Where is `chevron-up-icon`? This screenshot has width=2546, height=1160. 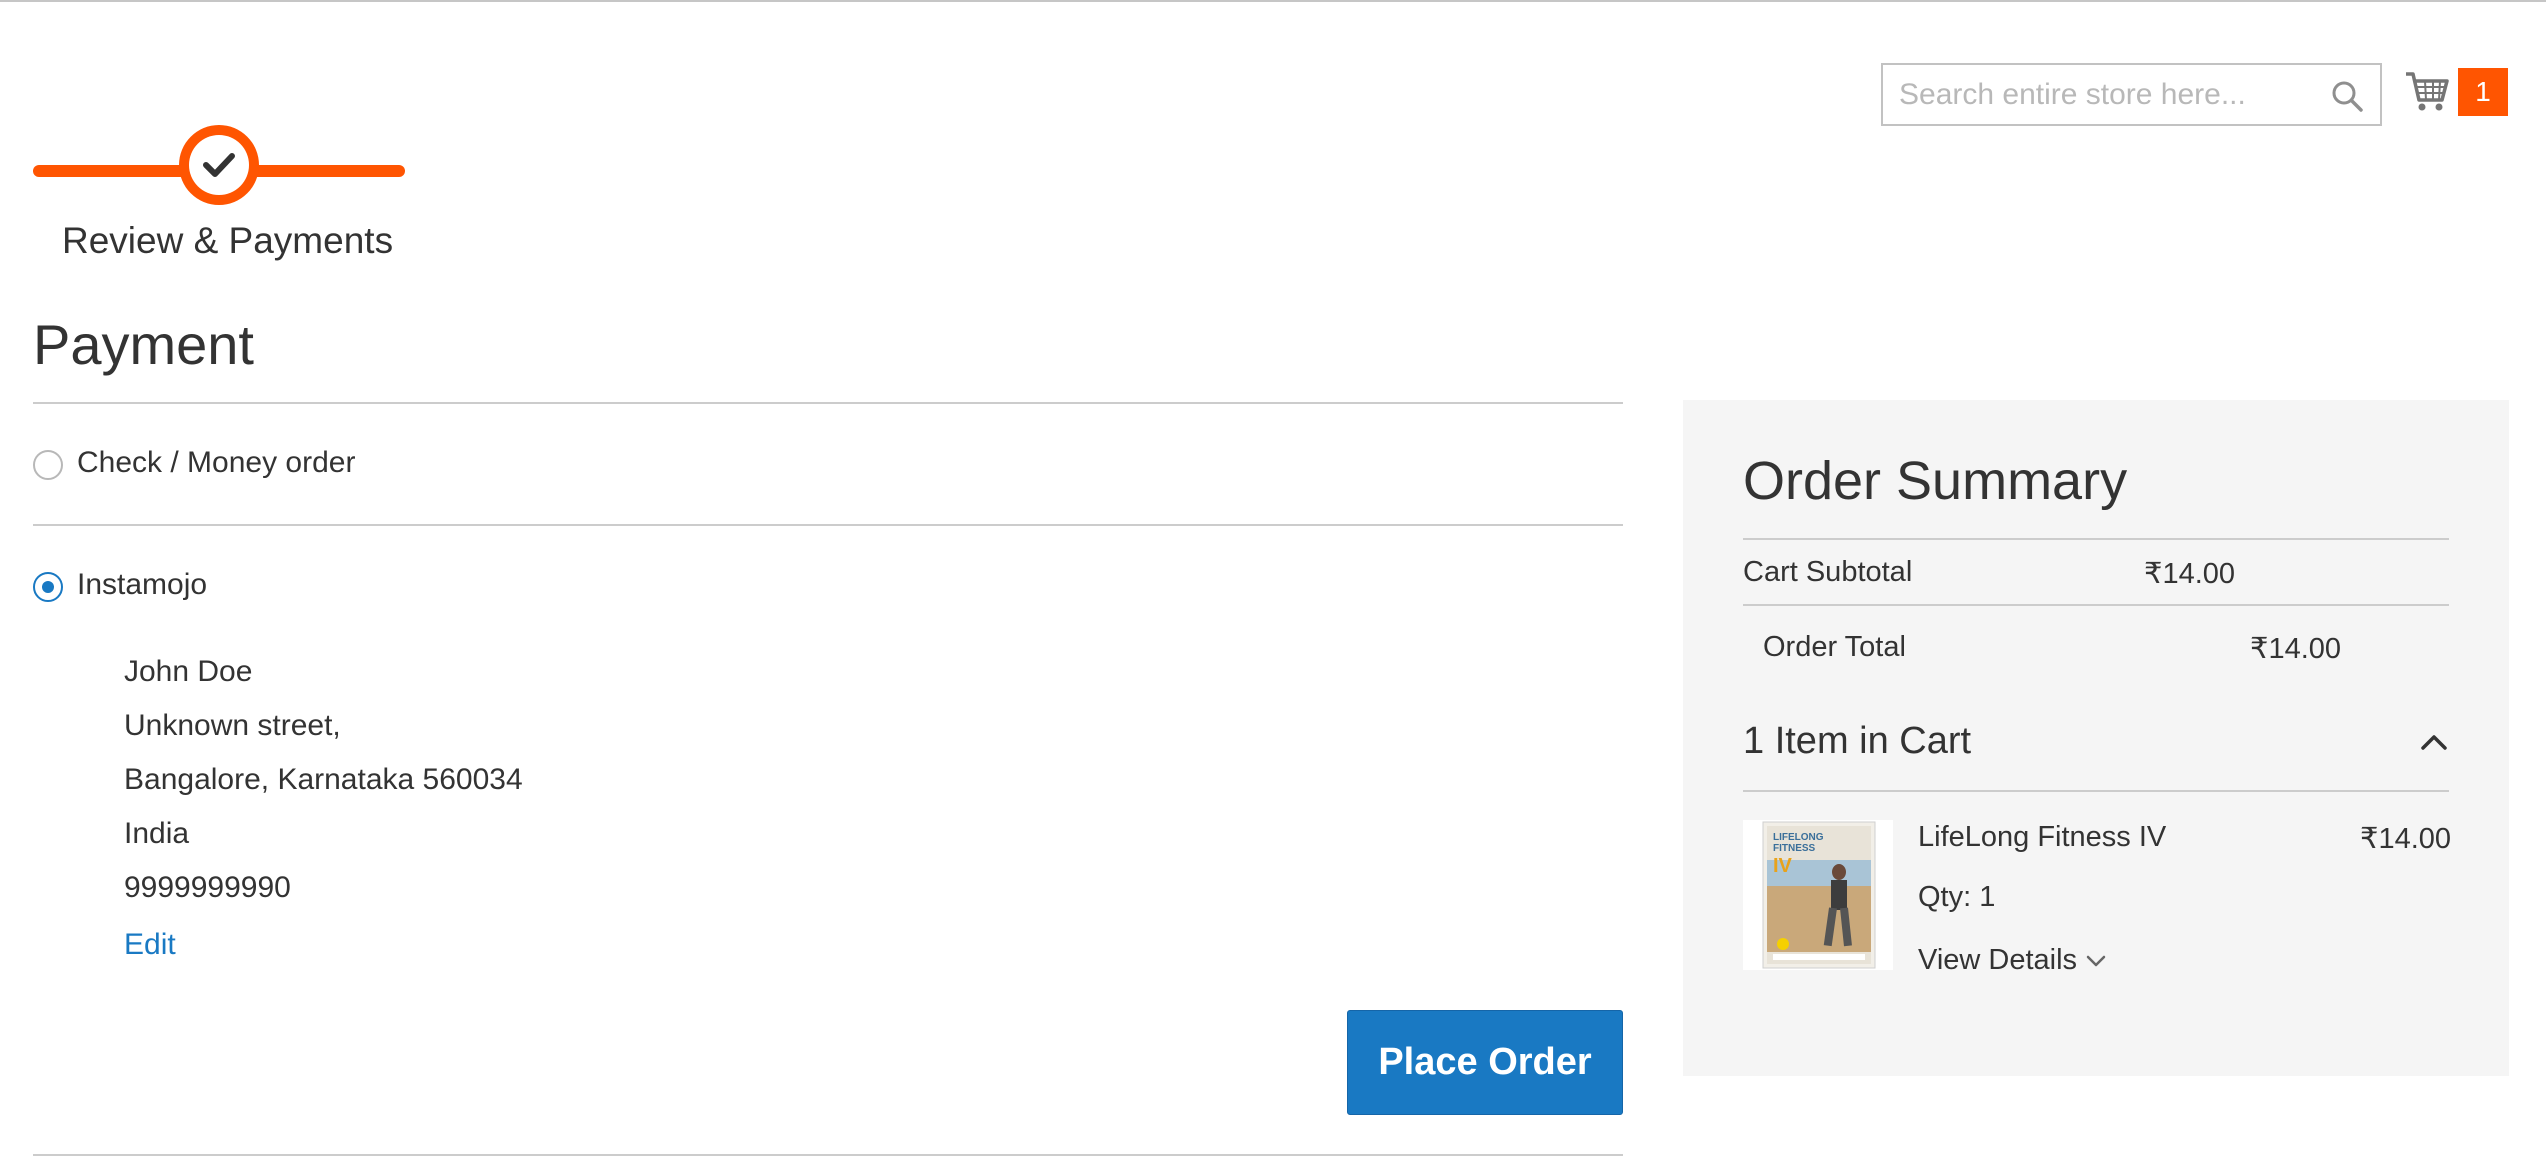
chevron-up-icon is located at coordinates (2434, 742).